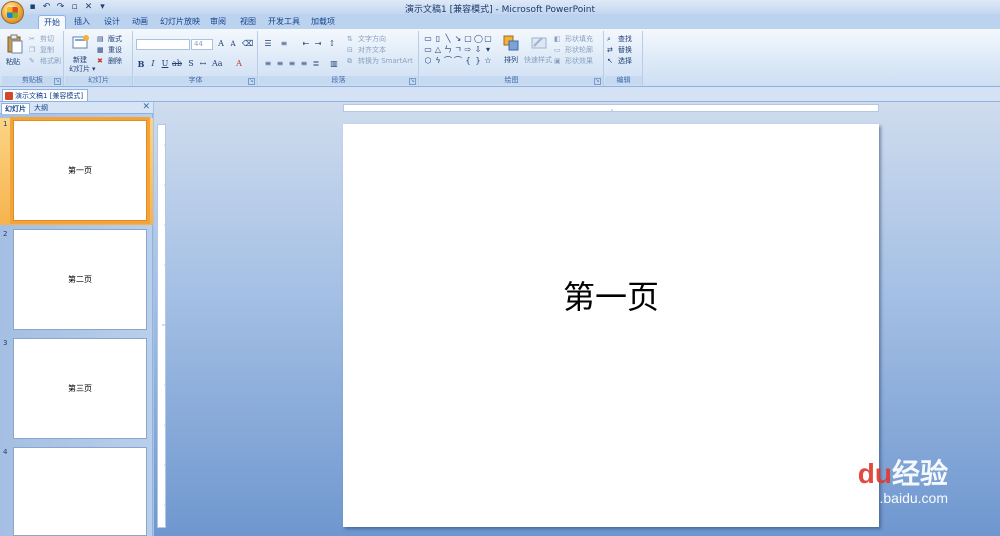 Image resolution: width=1000 pixels, height=536 pixels. I want to click on underline-icon: U, so click(165, 64).